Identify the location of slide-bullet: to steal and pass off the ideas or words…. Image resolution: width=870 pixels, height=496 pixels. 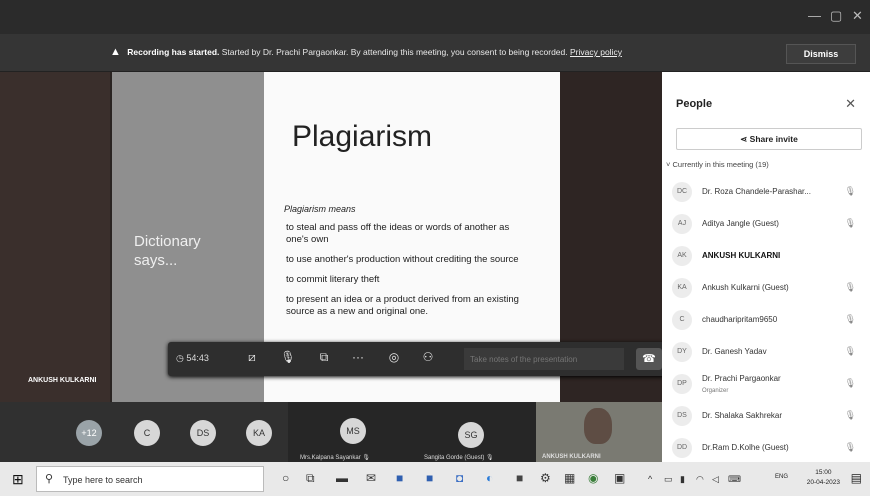
(398, 233).